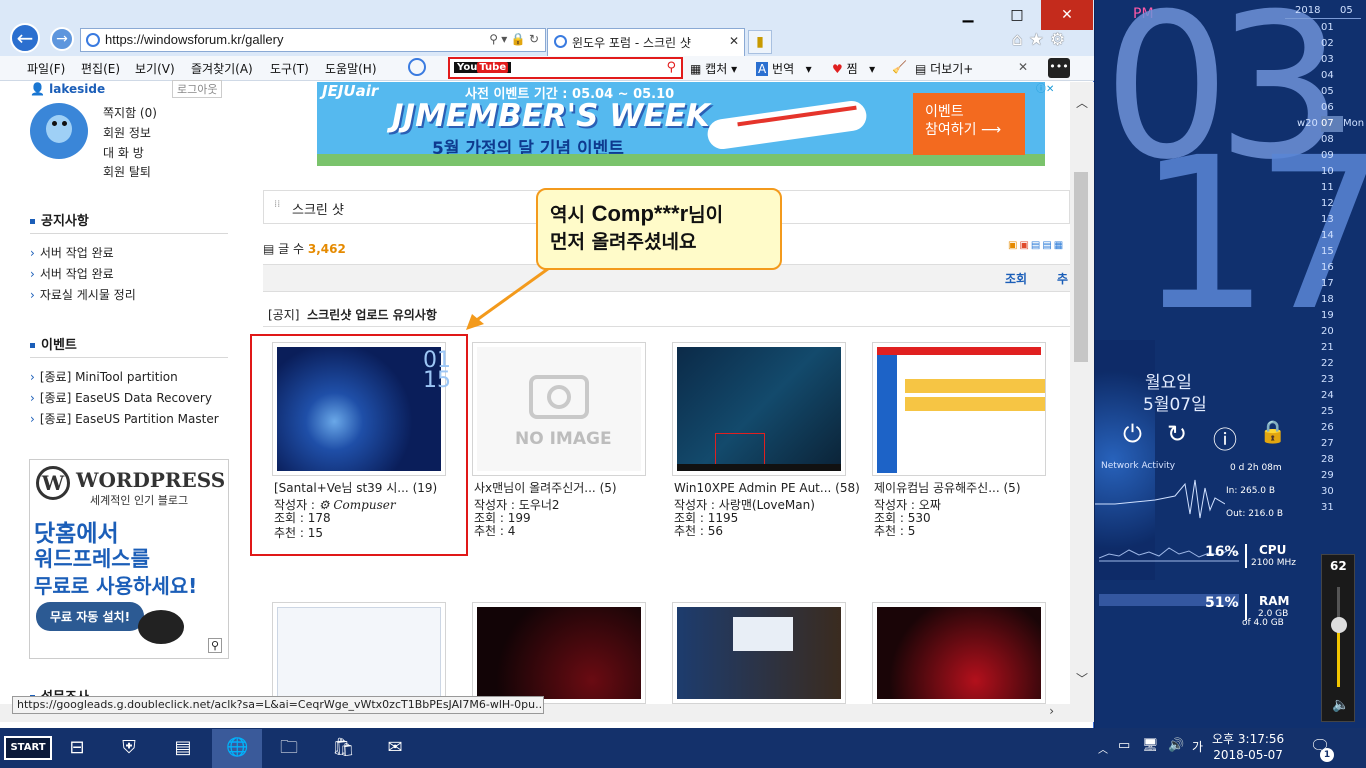  Describe the element at coordinates (1327, 475) in the screenshot. I see `calendar-day: 29` at that location.